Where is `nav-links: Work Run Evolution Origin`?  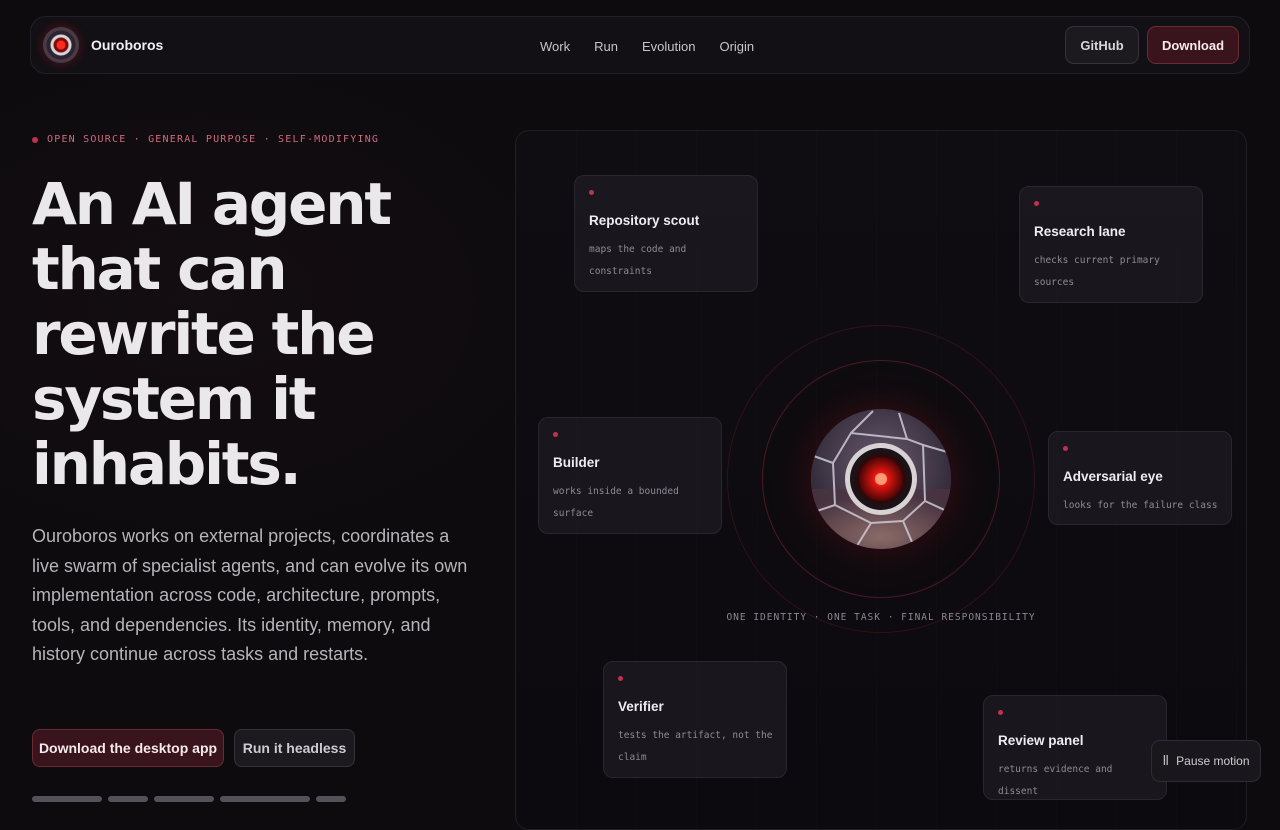
nav-links: Work Run Evolution Origin is located at coordinates (647, 46).